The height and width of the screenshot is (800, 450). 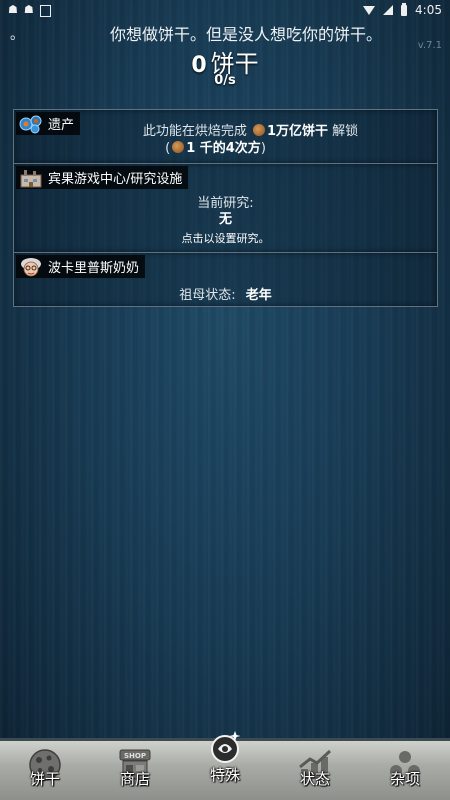 What do you see at coordinates (225, 745) in the screenshot?
I see `special-icon` at bounding box center [225, 745].